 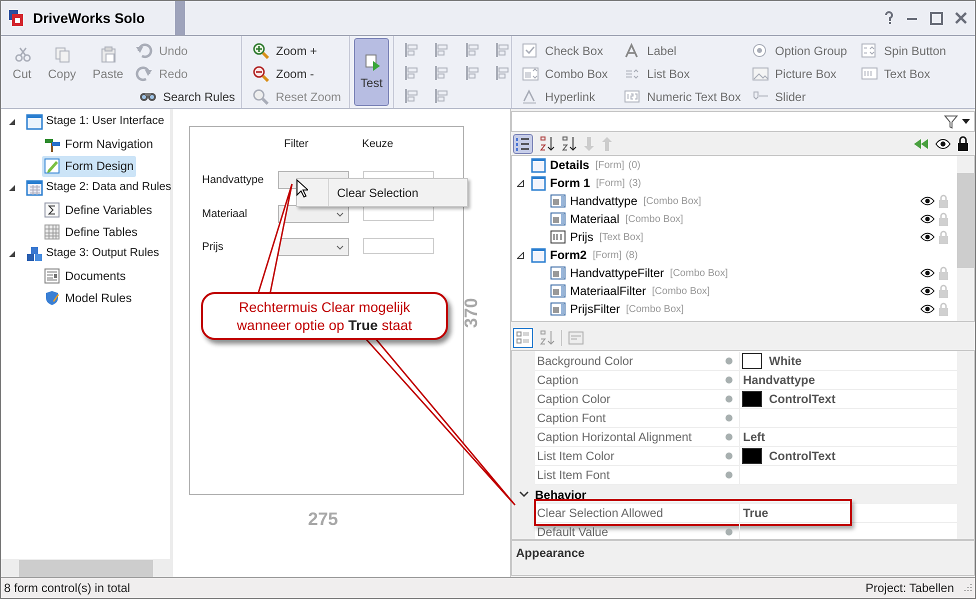 What do you see at coordinates (524, 494) in the screenshot?
I see `chevron-down-icon` at bounding box center [524, 494].